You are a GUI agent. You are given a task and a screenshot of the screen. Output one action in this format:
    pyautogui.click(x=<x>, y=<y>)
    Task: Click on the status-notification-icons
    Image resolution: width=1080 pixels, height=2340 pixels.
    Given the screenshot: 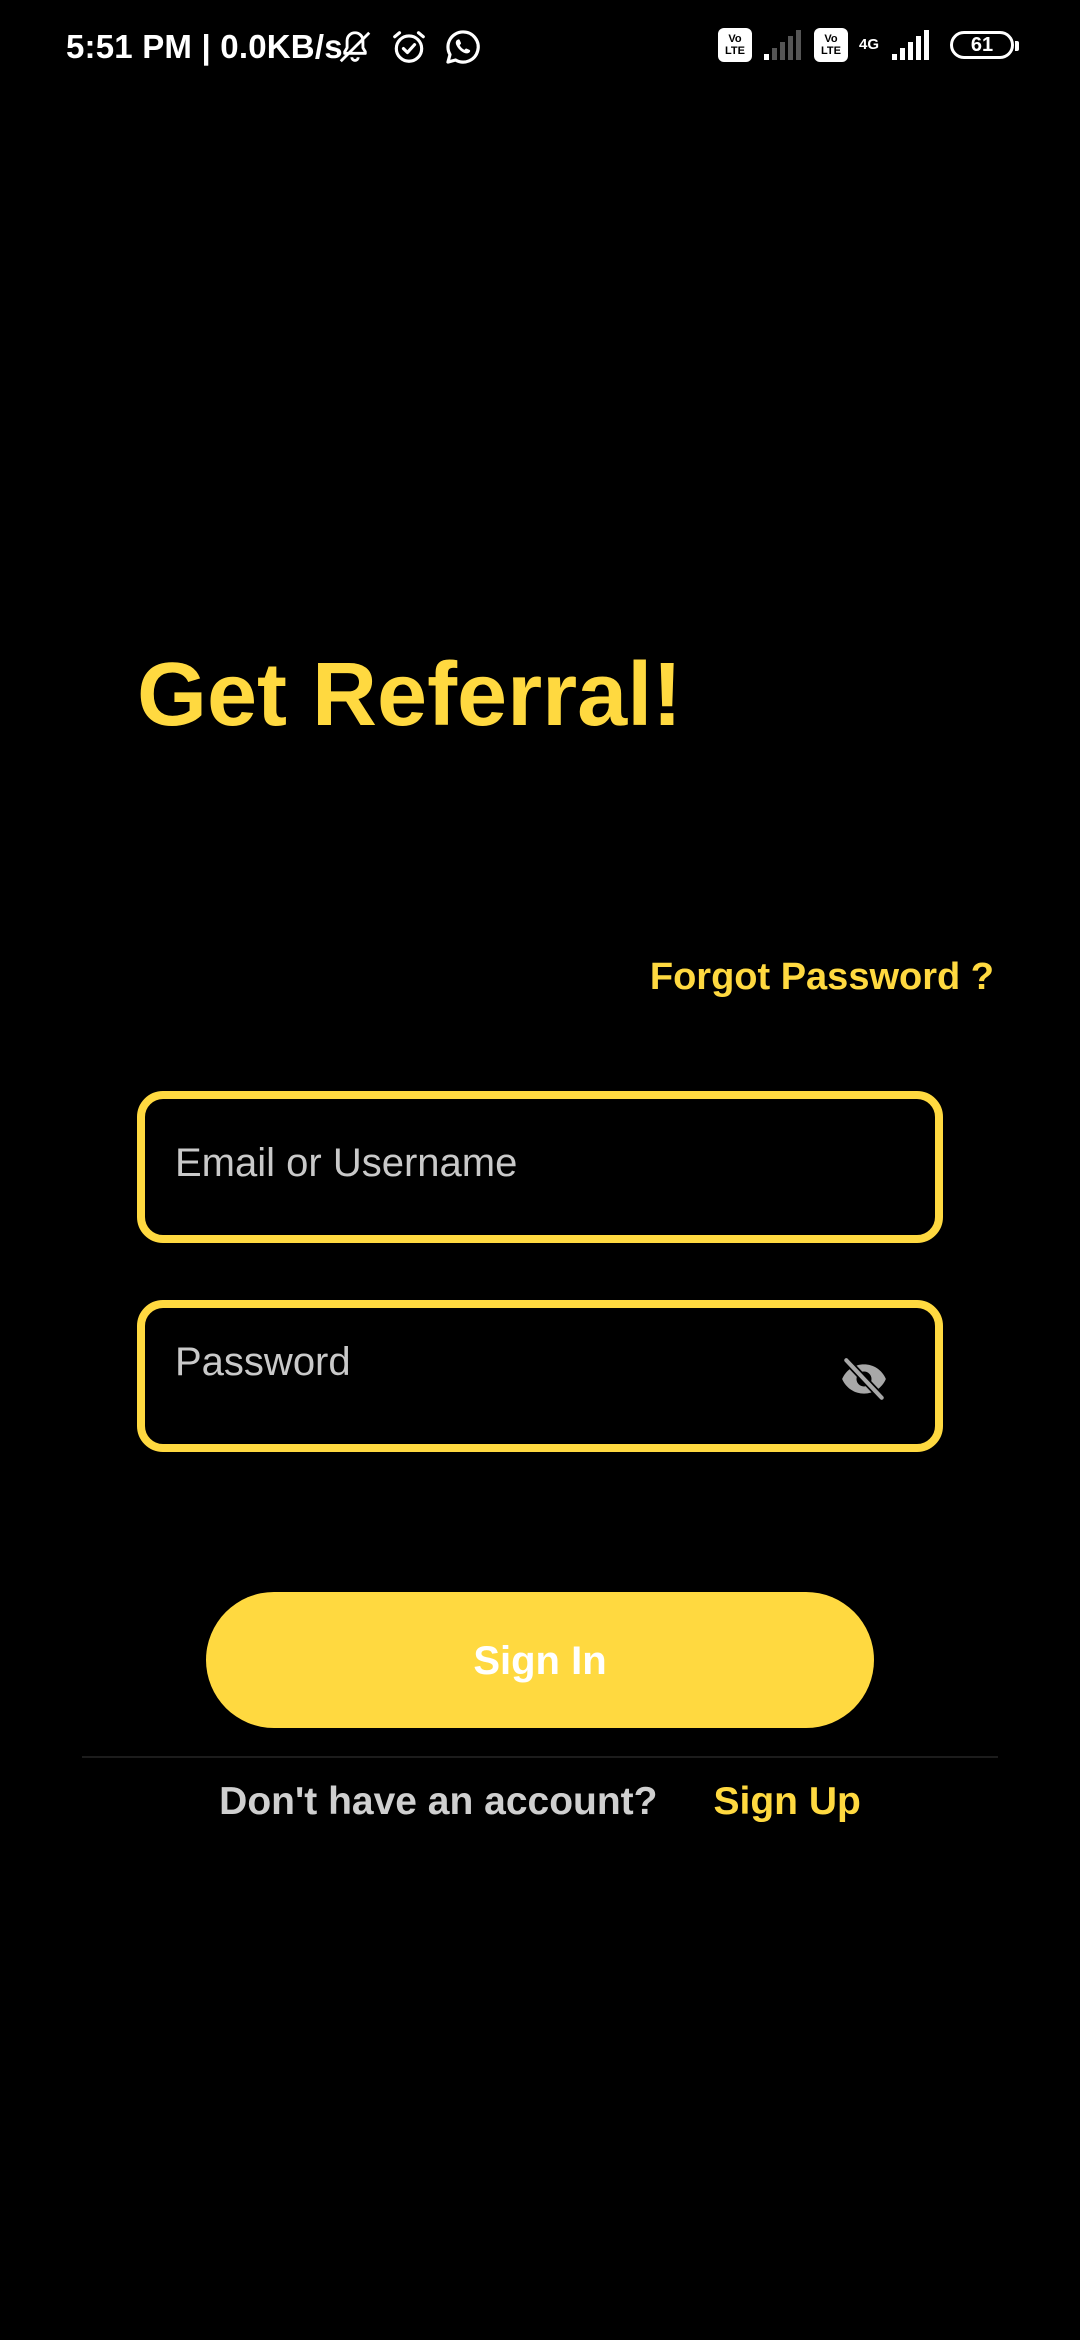 What is the action you would take?
    pyautogui.click(x=409, y=47)
    